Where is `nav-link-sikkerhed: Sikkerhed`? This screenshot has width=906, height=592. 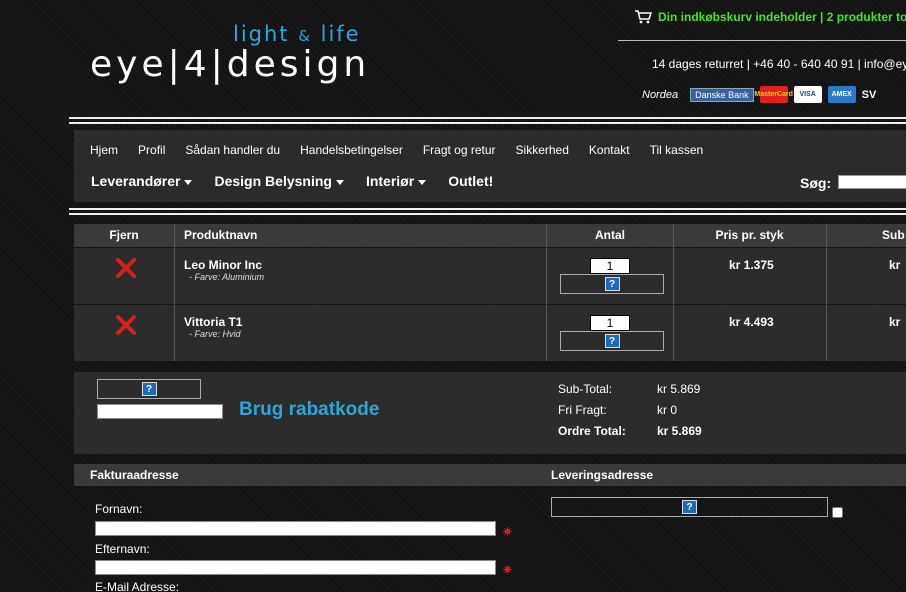
nav-link-sikkerhed: Sikkerhed is located at coordinates (542, 150).